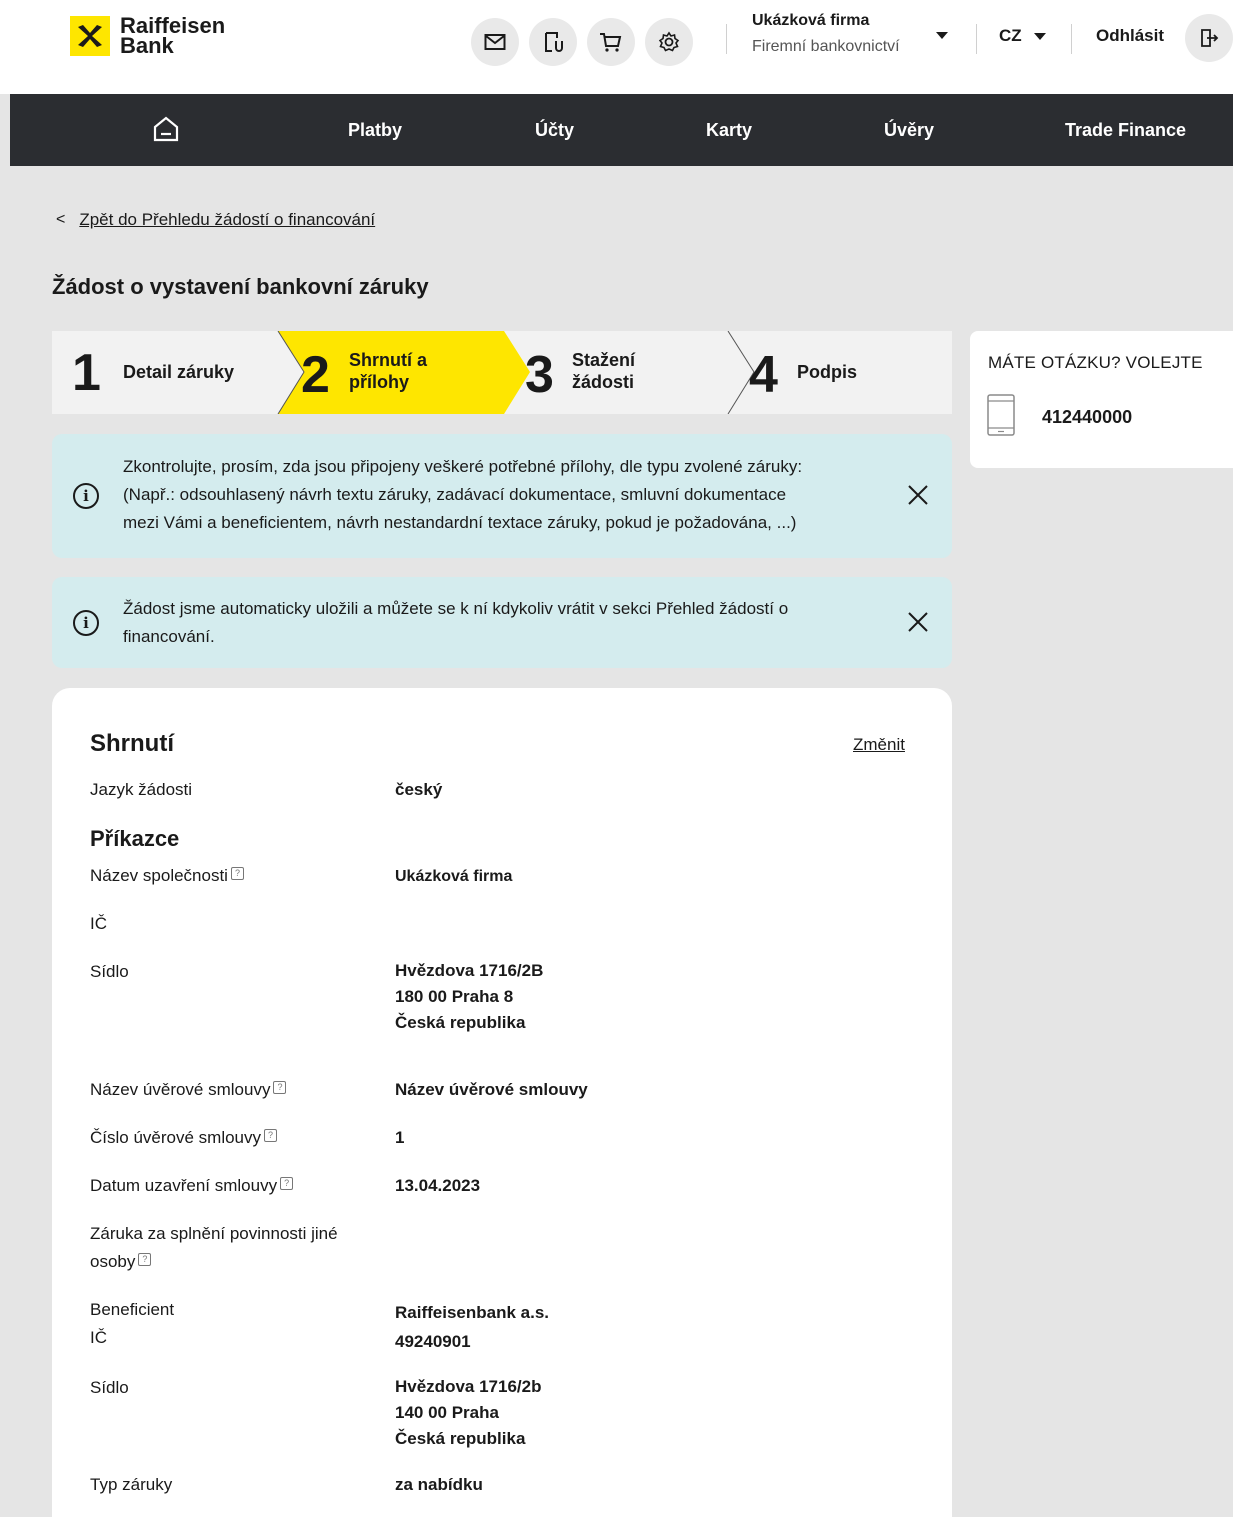  I want to click on label-beneficient: Beneficient IČ, so click(240, 1324).